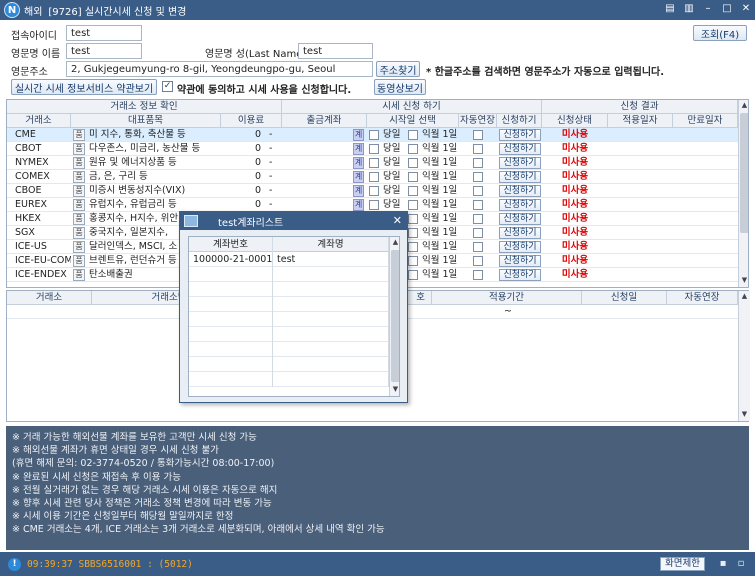  What do you see at coordinates (104, 33) in the screenshot?
I see `login-id-field: test` at bounding box center [104, 33].